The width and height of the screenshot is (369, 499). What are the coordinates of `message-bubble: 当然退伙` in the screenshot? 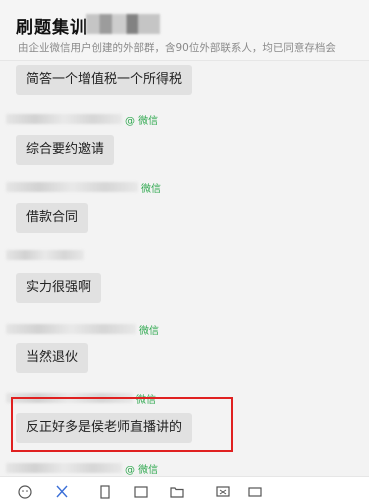 It's located at (52, 358).